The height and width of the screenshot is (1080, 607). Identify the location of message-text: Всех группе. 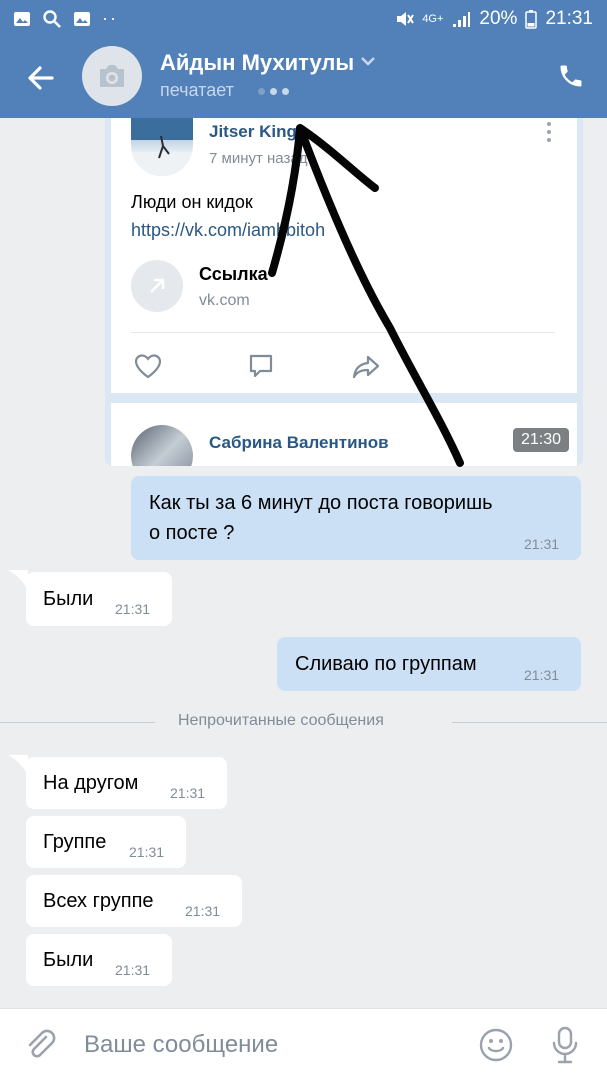
(98, 901).